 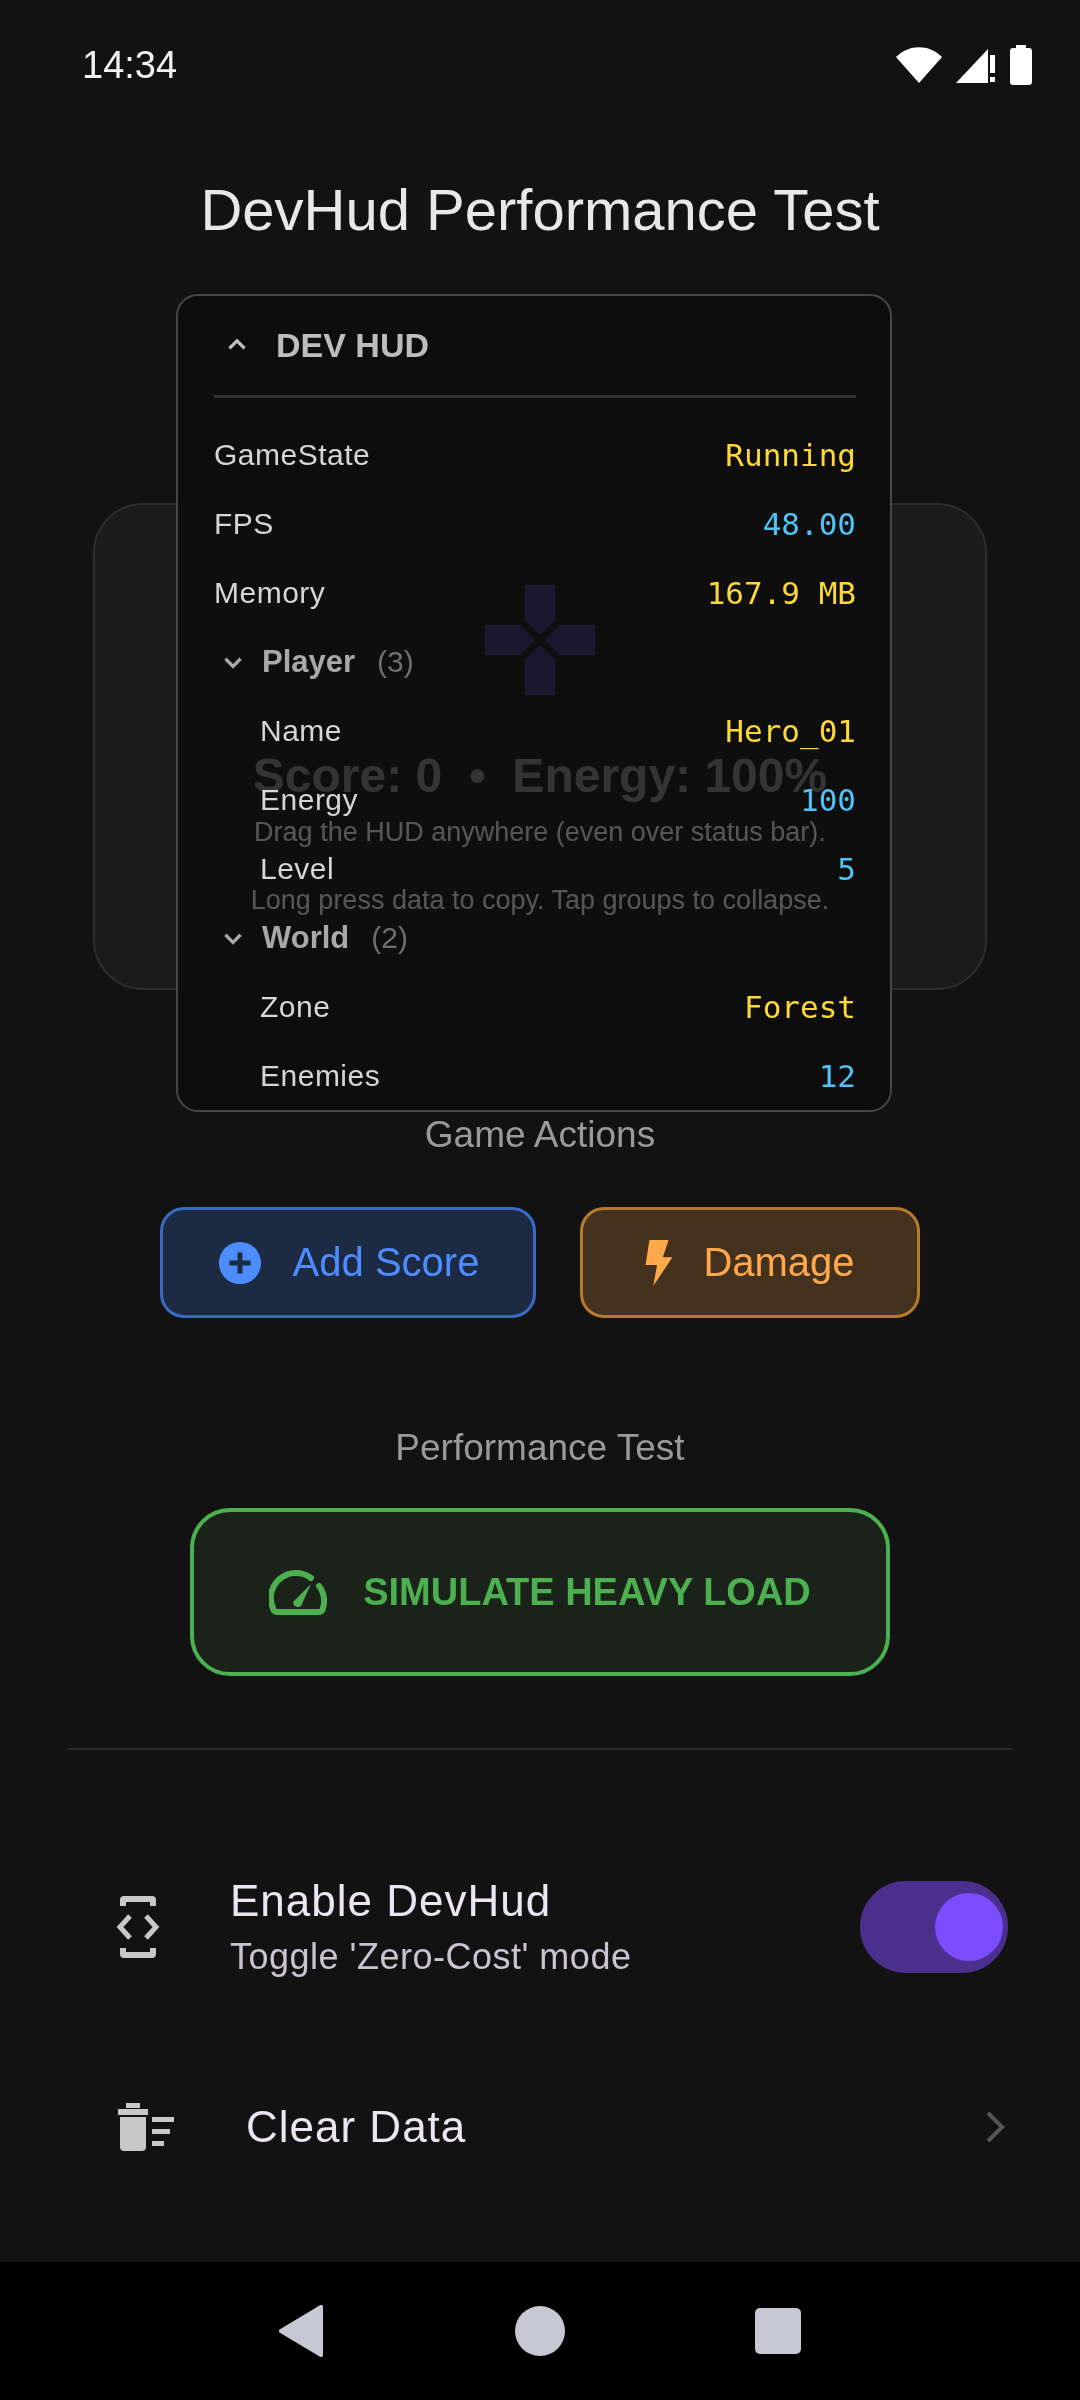 What do you see at coordinates (292, 454) in the screenshot?
I see `hud-label: GameState` at bounding box center [292, 454].